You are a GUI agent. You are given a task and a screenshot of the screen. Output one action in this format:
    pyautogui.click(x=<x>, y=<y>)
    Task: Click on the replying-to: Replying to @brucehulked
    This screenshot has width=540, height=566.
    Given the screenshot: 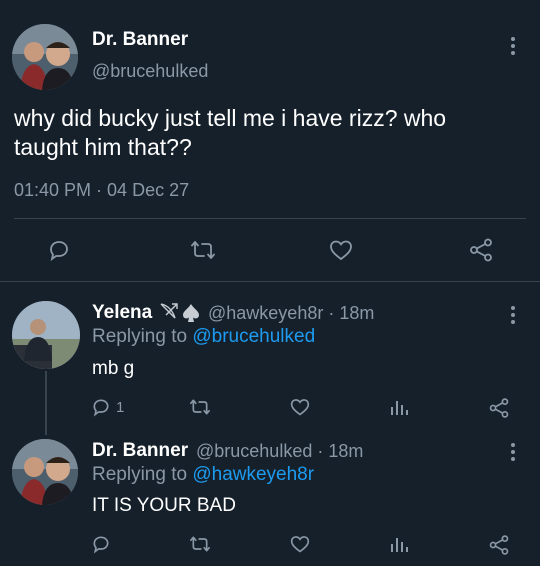 What is the action you would take?
    pyautogui.click(x=203, y=337)
    